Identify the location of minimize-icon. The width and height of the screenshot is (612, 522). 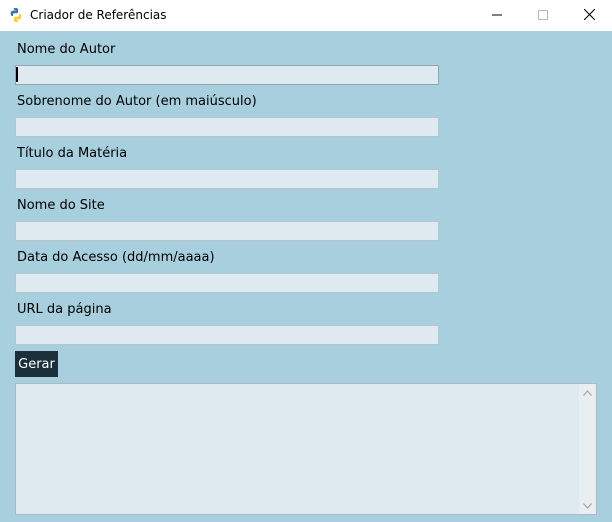
(497, 16).